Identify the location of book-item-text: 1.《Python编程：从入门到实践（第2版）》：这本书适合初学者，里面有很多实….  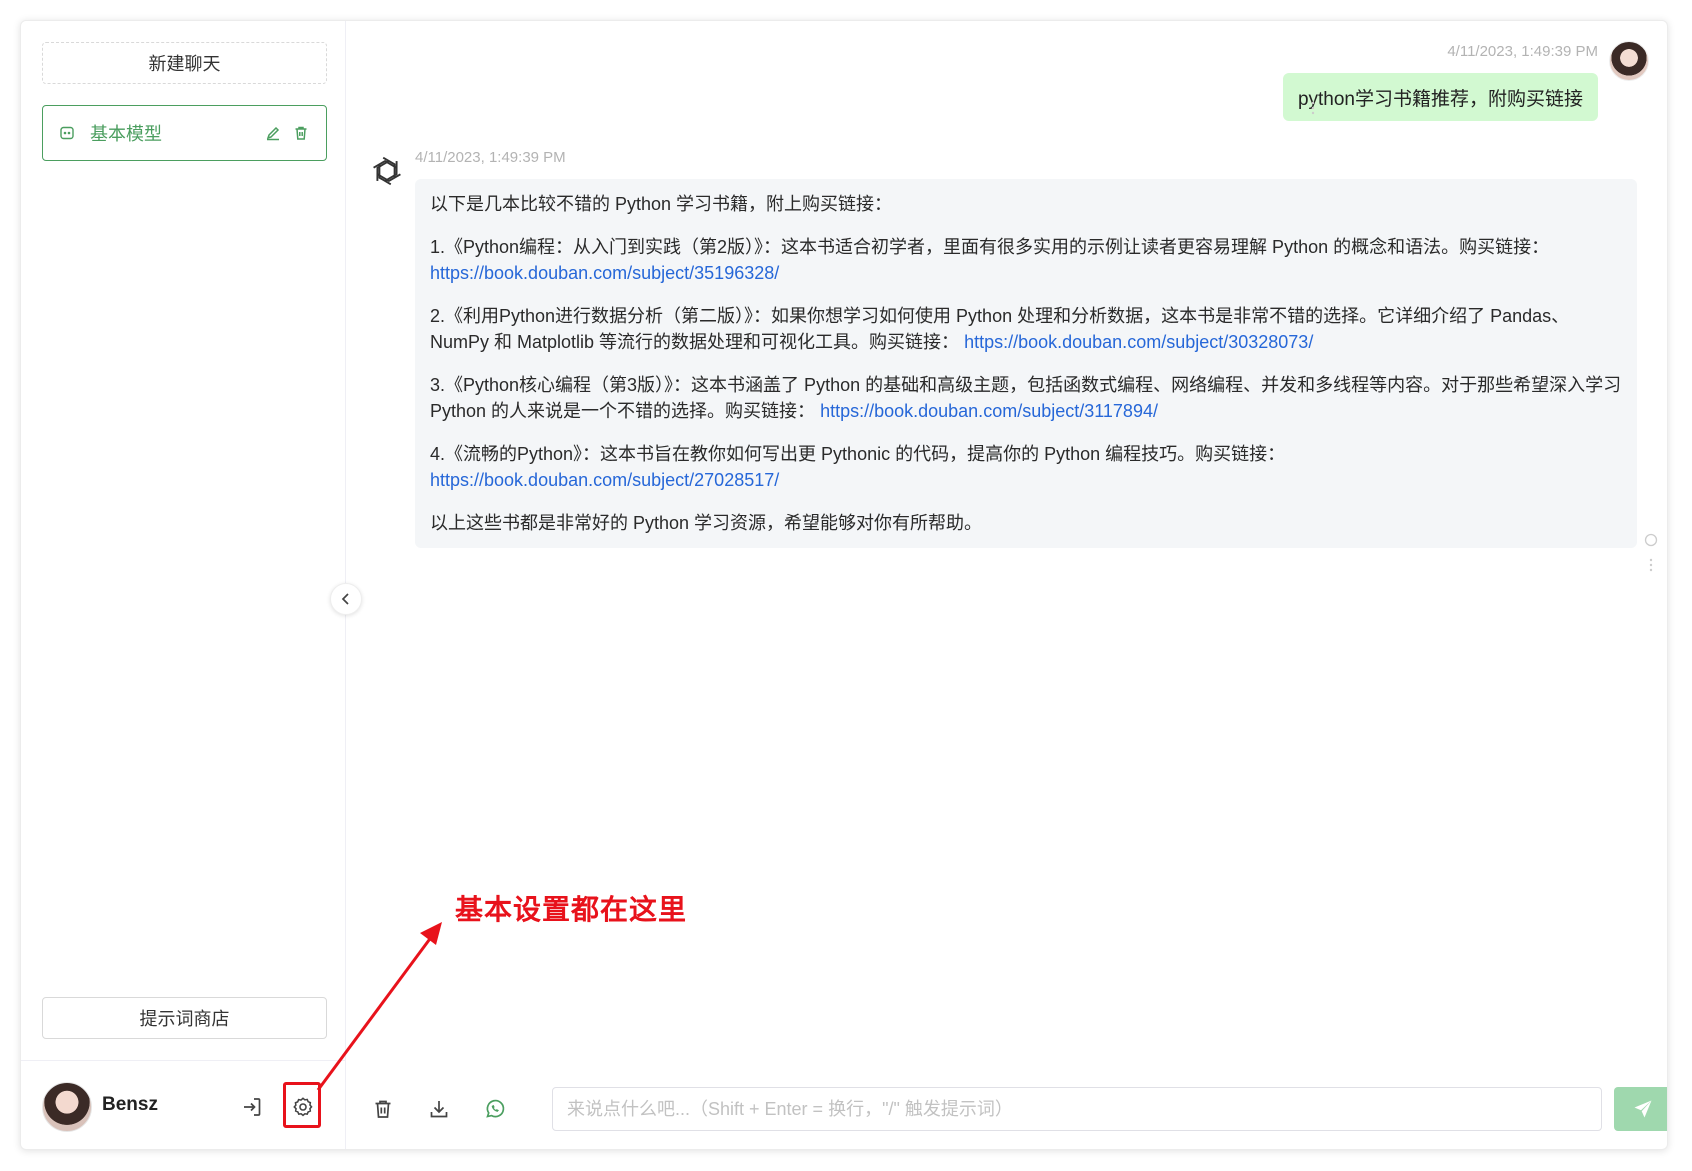
(990, 247).